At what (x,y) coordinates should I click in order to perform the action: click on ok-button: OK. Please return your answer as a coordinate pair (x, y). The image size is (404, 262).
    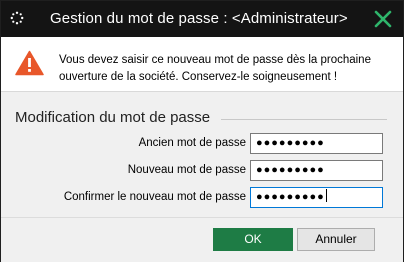
    Looking at the image, I should click on (253, 239).